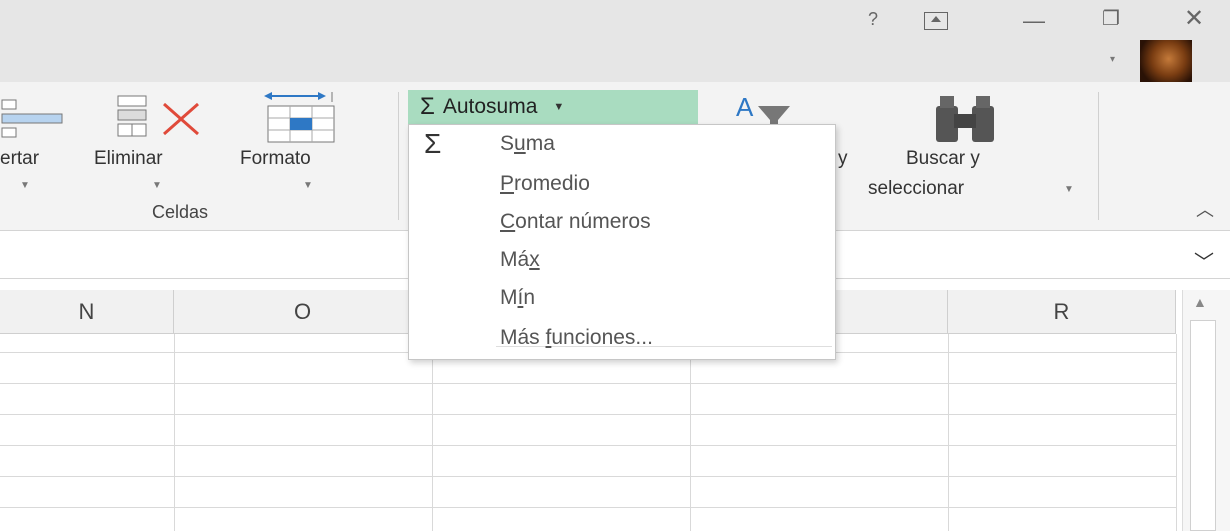 This screenshot has height=531, width=1230. I want to click on close-icon: ✕, so click(1194, 19).